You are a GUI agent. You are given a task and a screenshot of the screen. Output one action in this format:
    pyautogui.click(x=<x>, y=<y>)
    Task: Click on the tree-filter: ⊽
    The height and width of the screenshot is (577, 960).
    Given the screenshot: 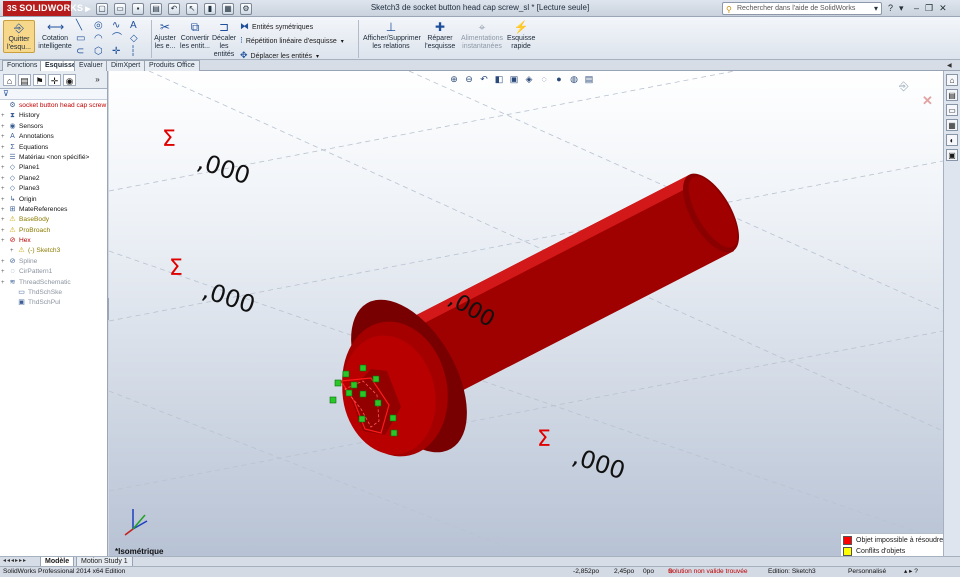 What is the action you would take?
    pyautogui.click(x=53, y=94)
    